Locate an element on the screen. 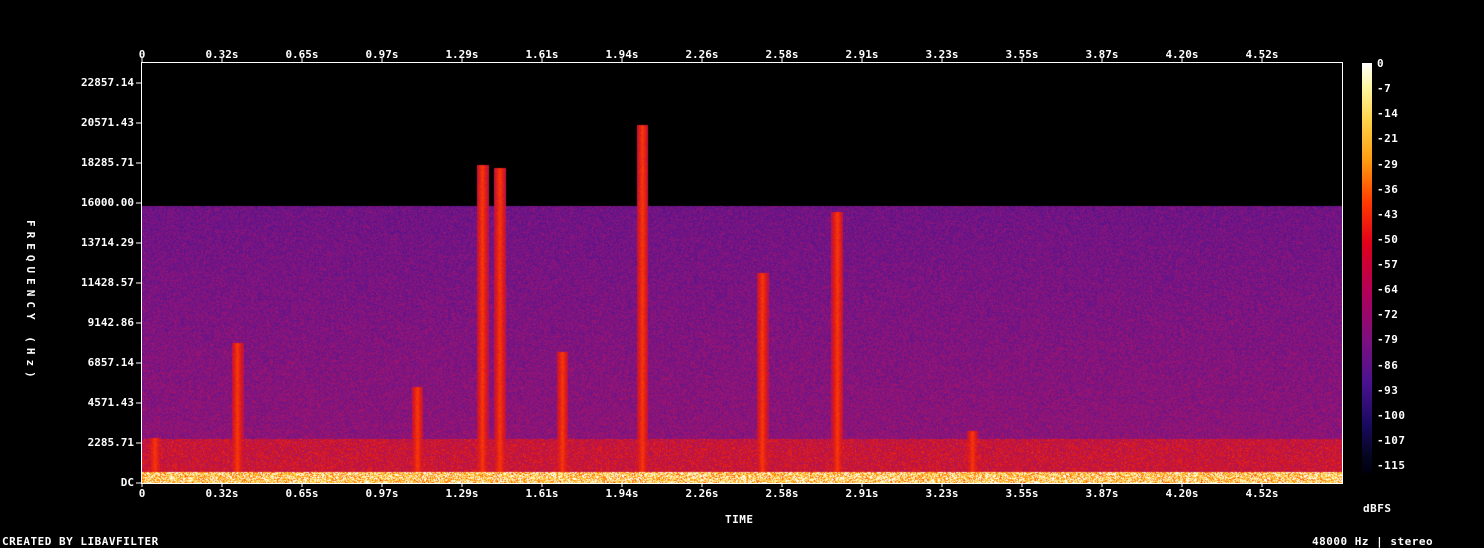 This screenshot has width=1484, height=548. x-tick-label-top: 1.61s is located at coordinates (542, 54).